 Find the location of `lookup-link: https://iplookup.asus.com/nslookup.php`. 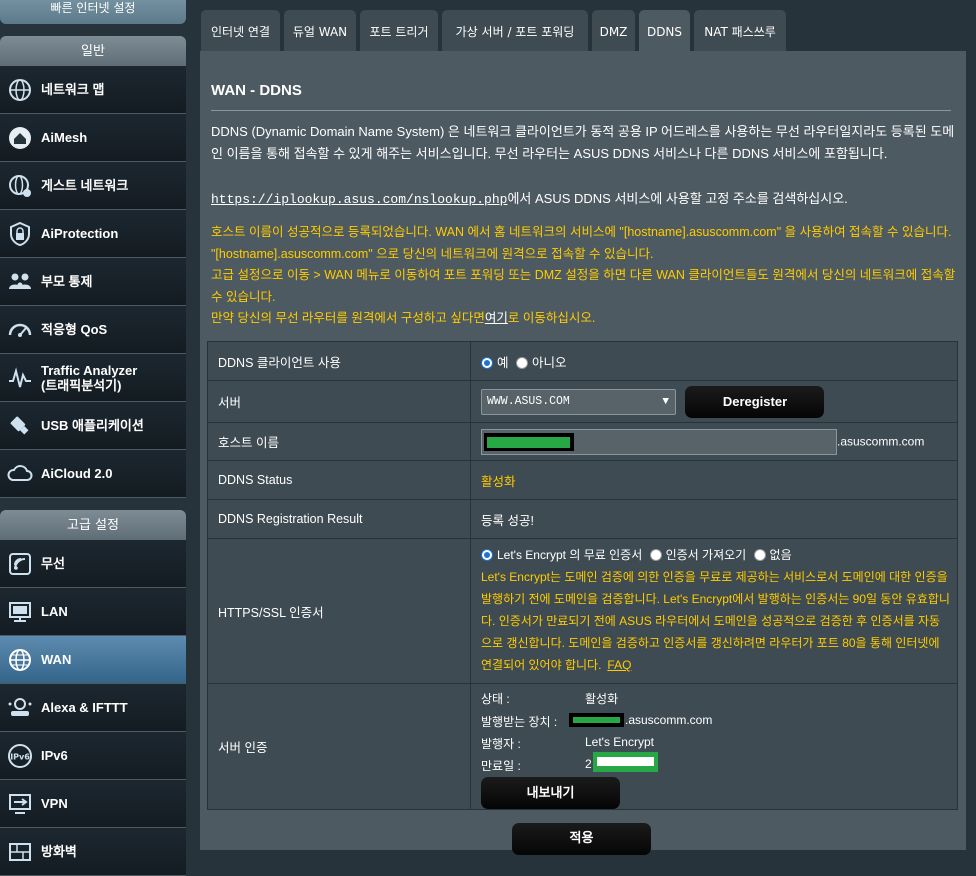

lookup-link: https://iplookup.asus.com/nslookup.php is located at coordinates (359, 199).